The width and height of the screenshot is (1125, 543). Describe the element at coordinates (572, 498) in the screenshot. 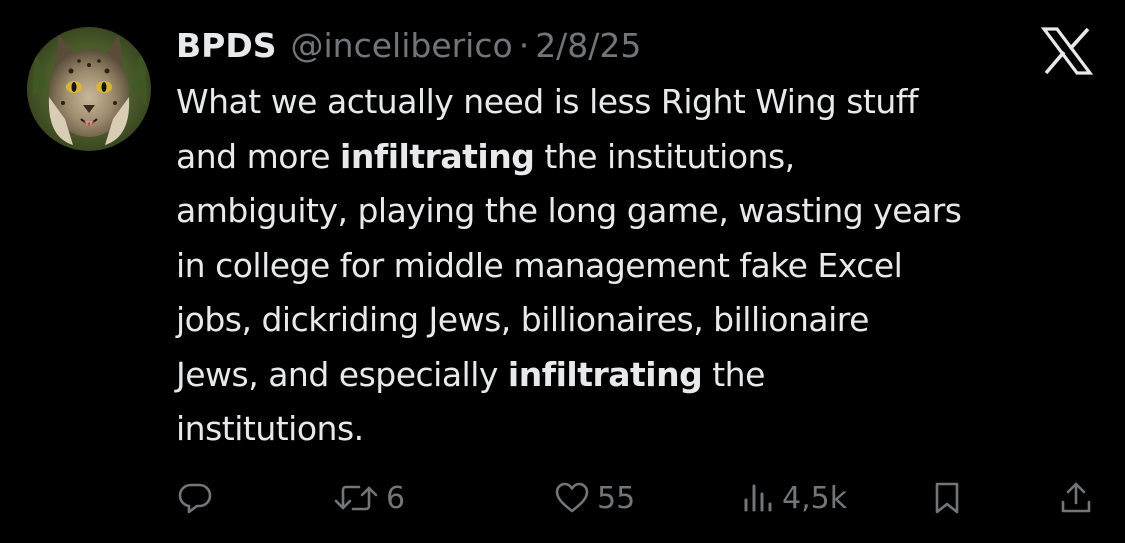

I see `heart-icon` at that location.